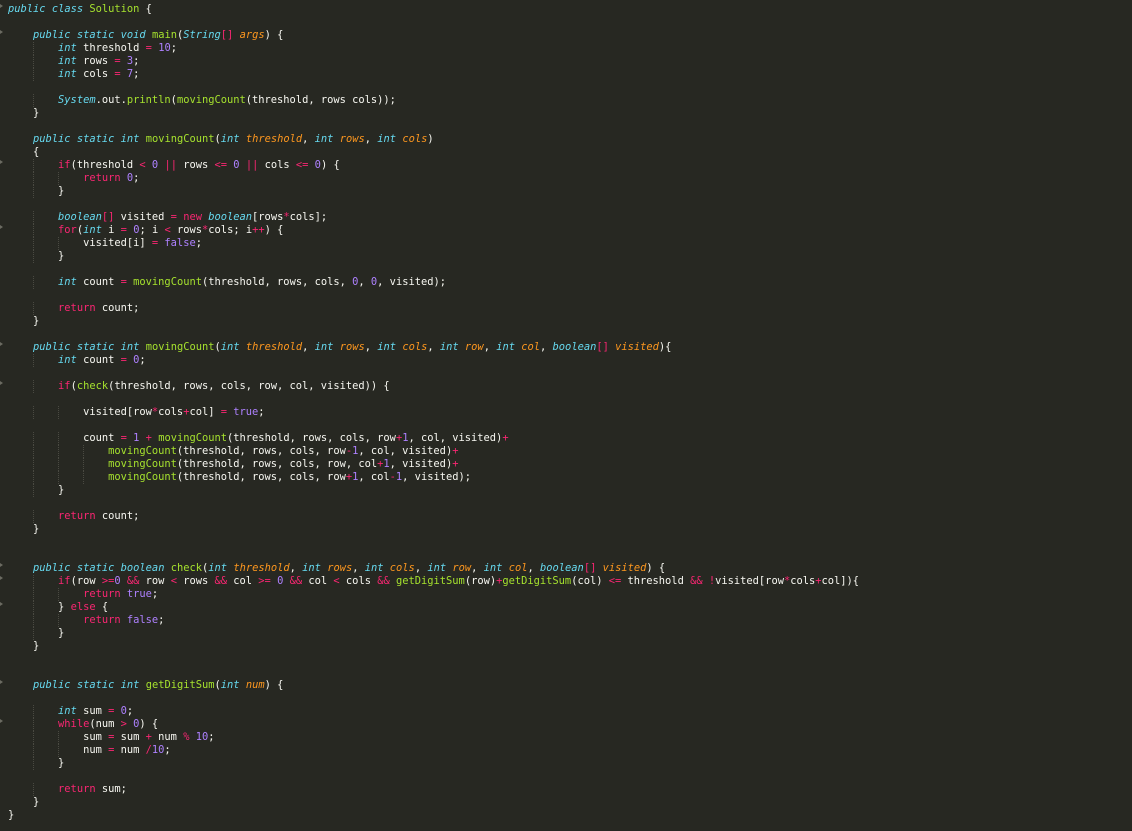 This screenshot has width=1132, height=831. Describe the element at coordinates (433, 620) in the screenshot. I see `code-line: return false;` at that location.